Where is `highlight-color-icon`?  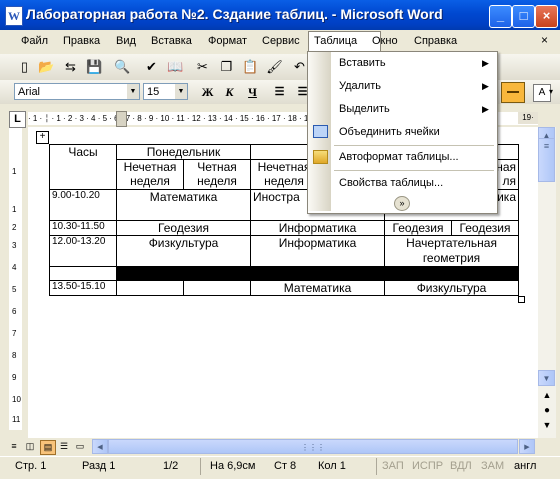
highlight-color-icon is located at coordinates (513, 92).